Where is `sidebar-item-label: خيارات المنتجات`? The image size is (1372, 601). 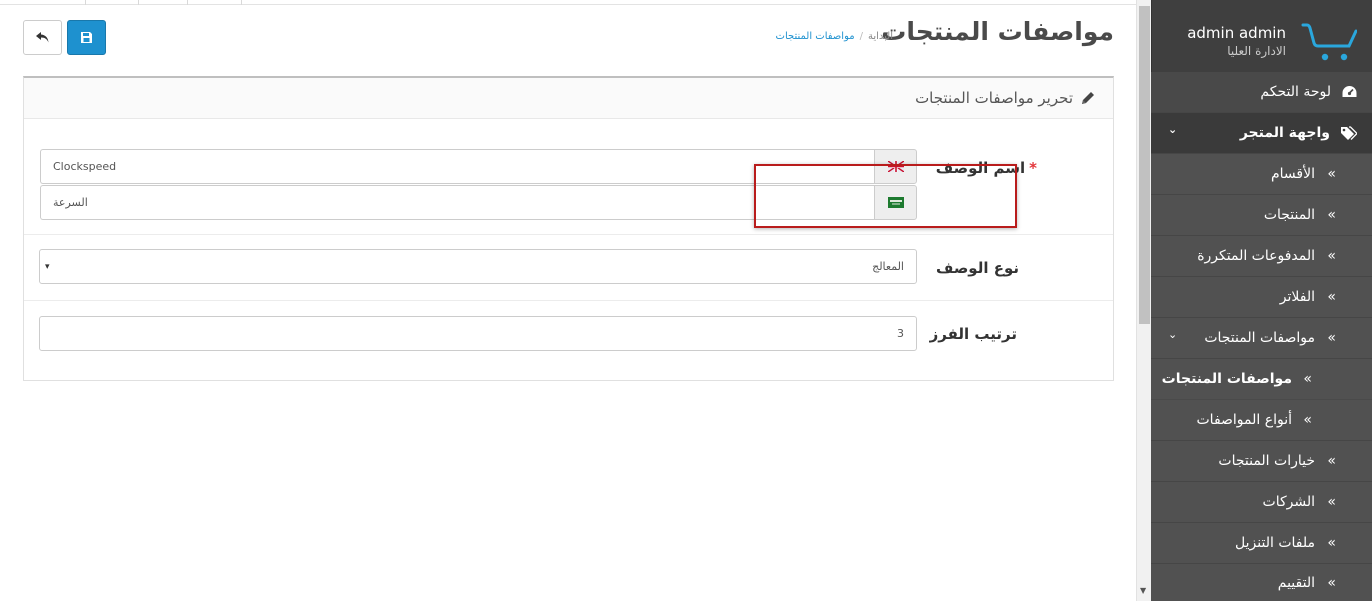
sidebar-item-label: خيارات المنتجات is located at coordinates (1266, 461).